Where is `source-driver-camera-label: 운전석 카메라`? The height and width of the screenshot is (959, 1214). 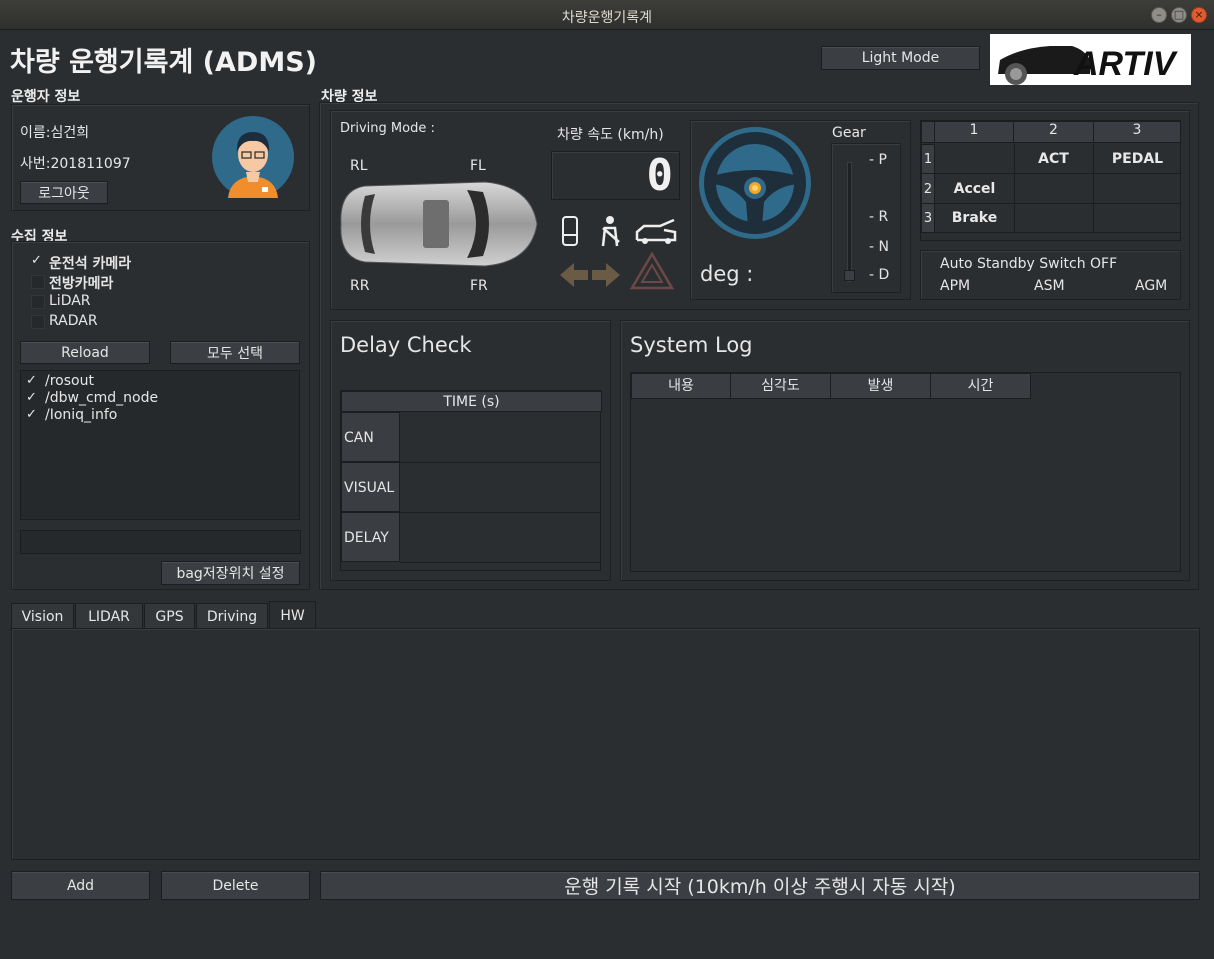 source-driver-camera-label: 운전석 카메라 is located at coordinates (90, 264).